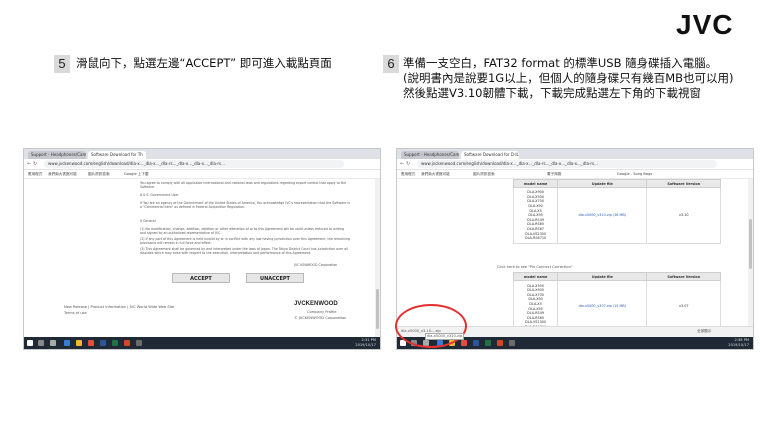  Describe the element at coordinates (316, 265) in the screenshot. I see `license-signature: JVC KENWOOD Corporation` at that location.